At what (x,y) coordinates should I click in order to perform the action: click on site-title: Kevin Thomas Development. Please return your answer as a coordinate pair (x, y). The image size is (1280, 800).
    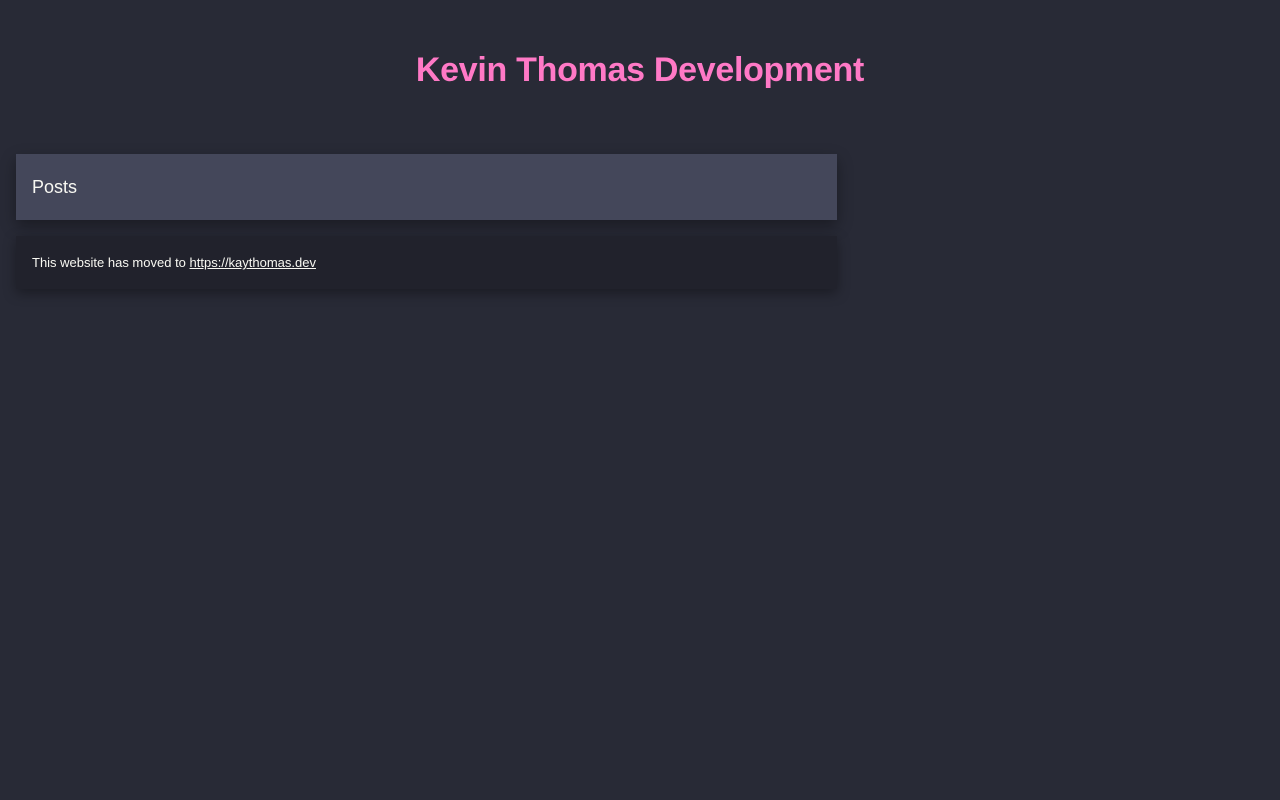
    Looking at the image, I should click on (640, 70).